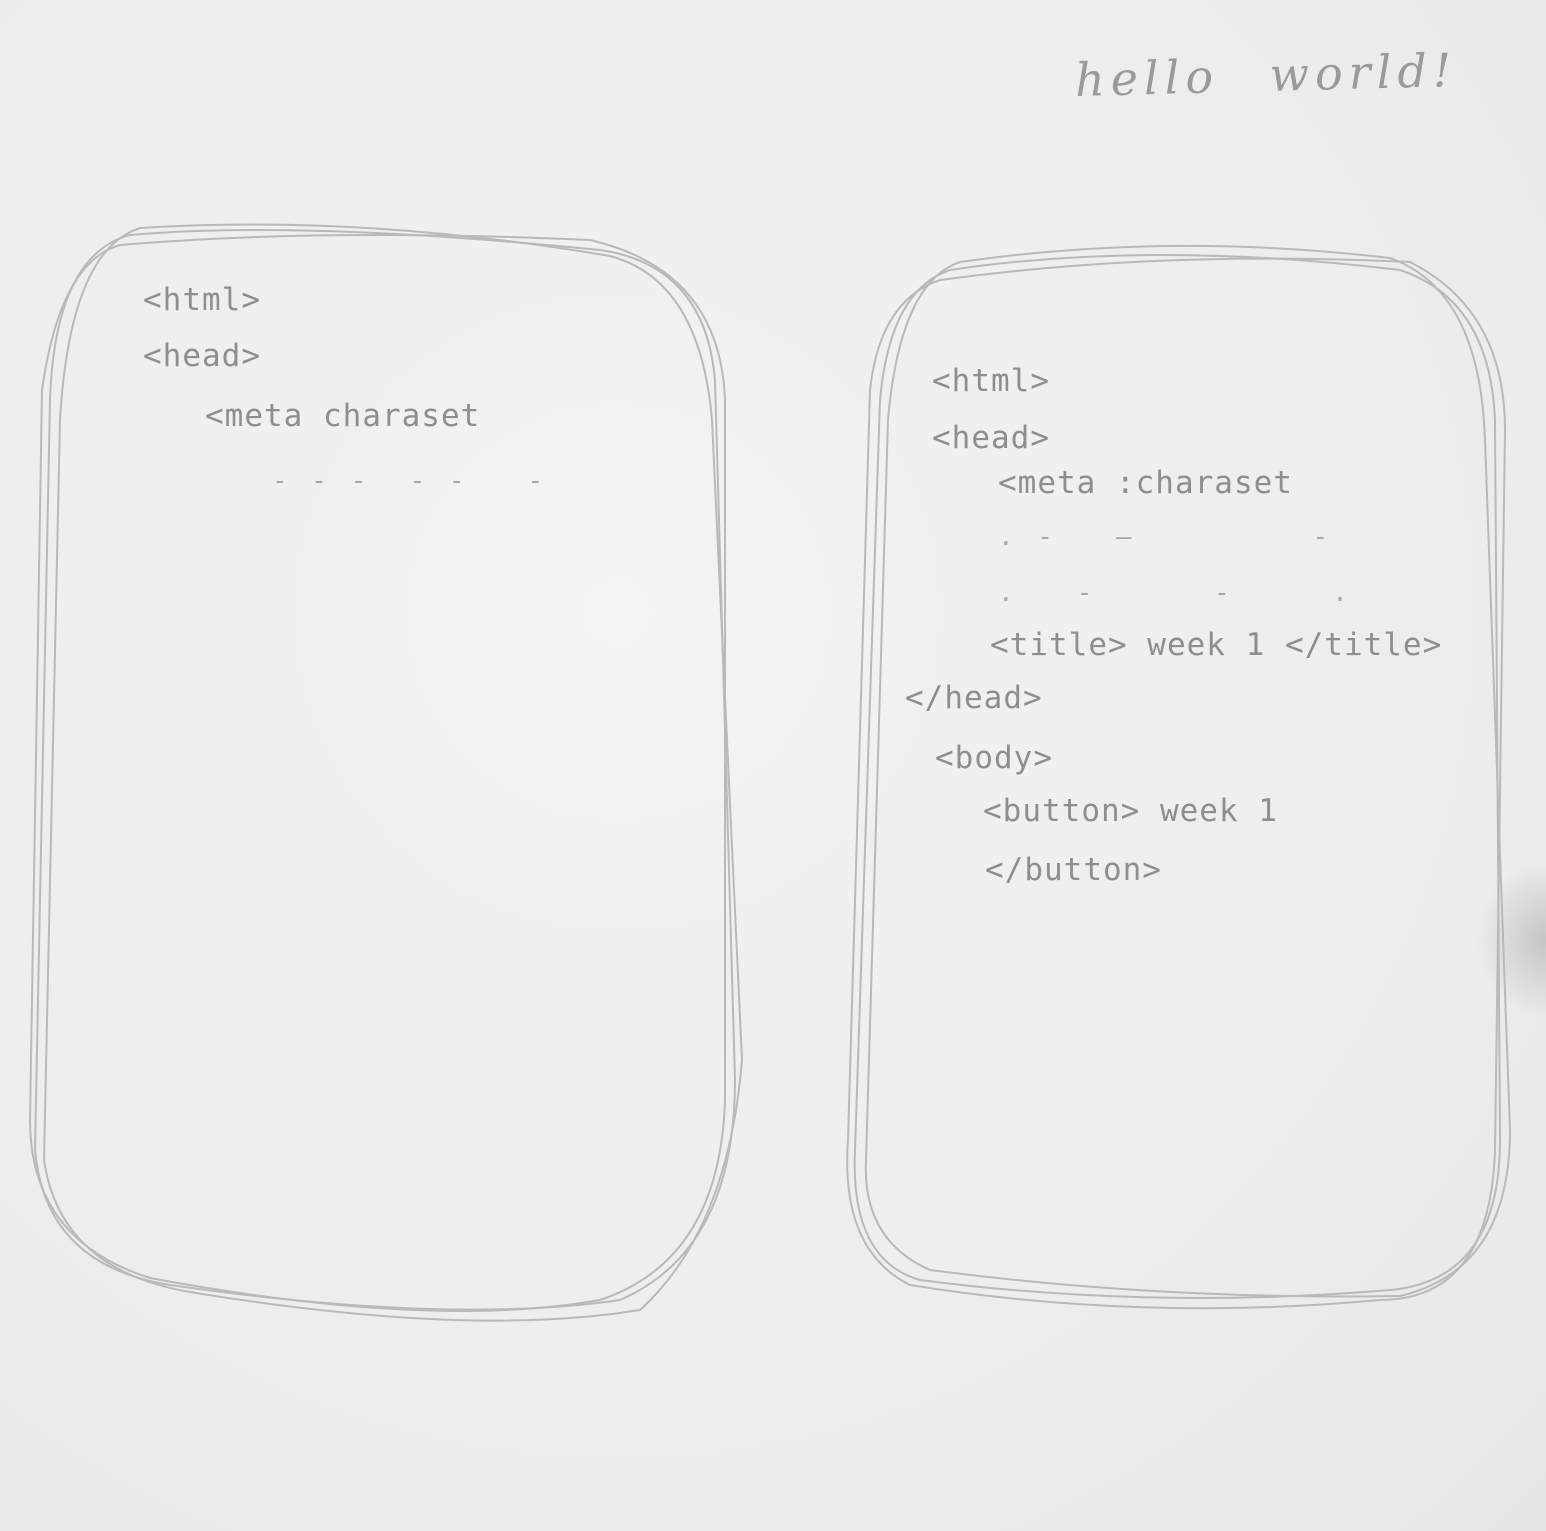 The width and height of the screenshot is (1546, 1531). Describe the element at coordinates (1165, 537) in the screenshot. I see `right-placeholder-dashes-1: . - — -` at that location.